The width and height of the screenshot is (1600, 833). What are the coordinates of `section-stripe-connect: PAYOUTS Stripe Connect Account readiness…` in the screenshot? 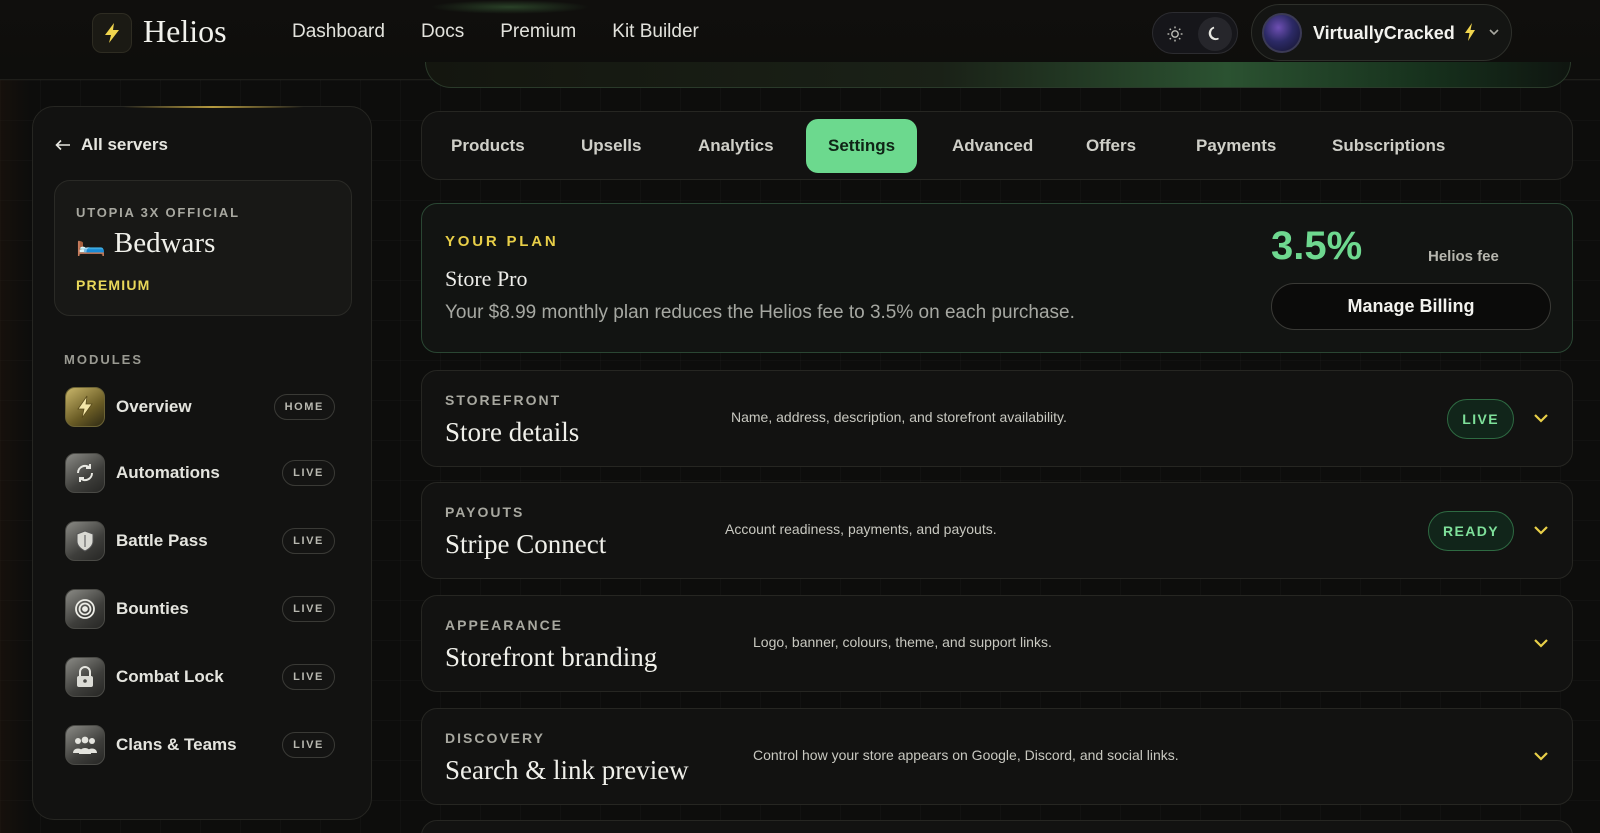 It's located at (997, 530).